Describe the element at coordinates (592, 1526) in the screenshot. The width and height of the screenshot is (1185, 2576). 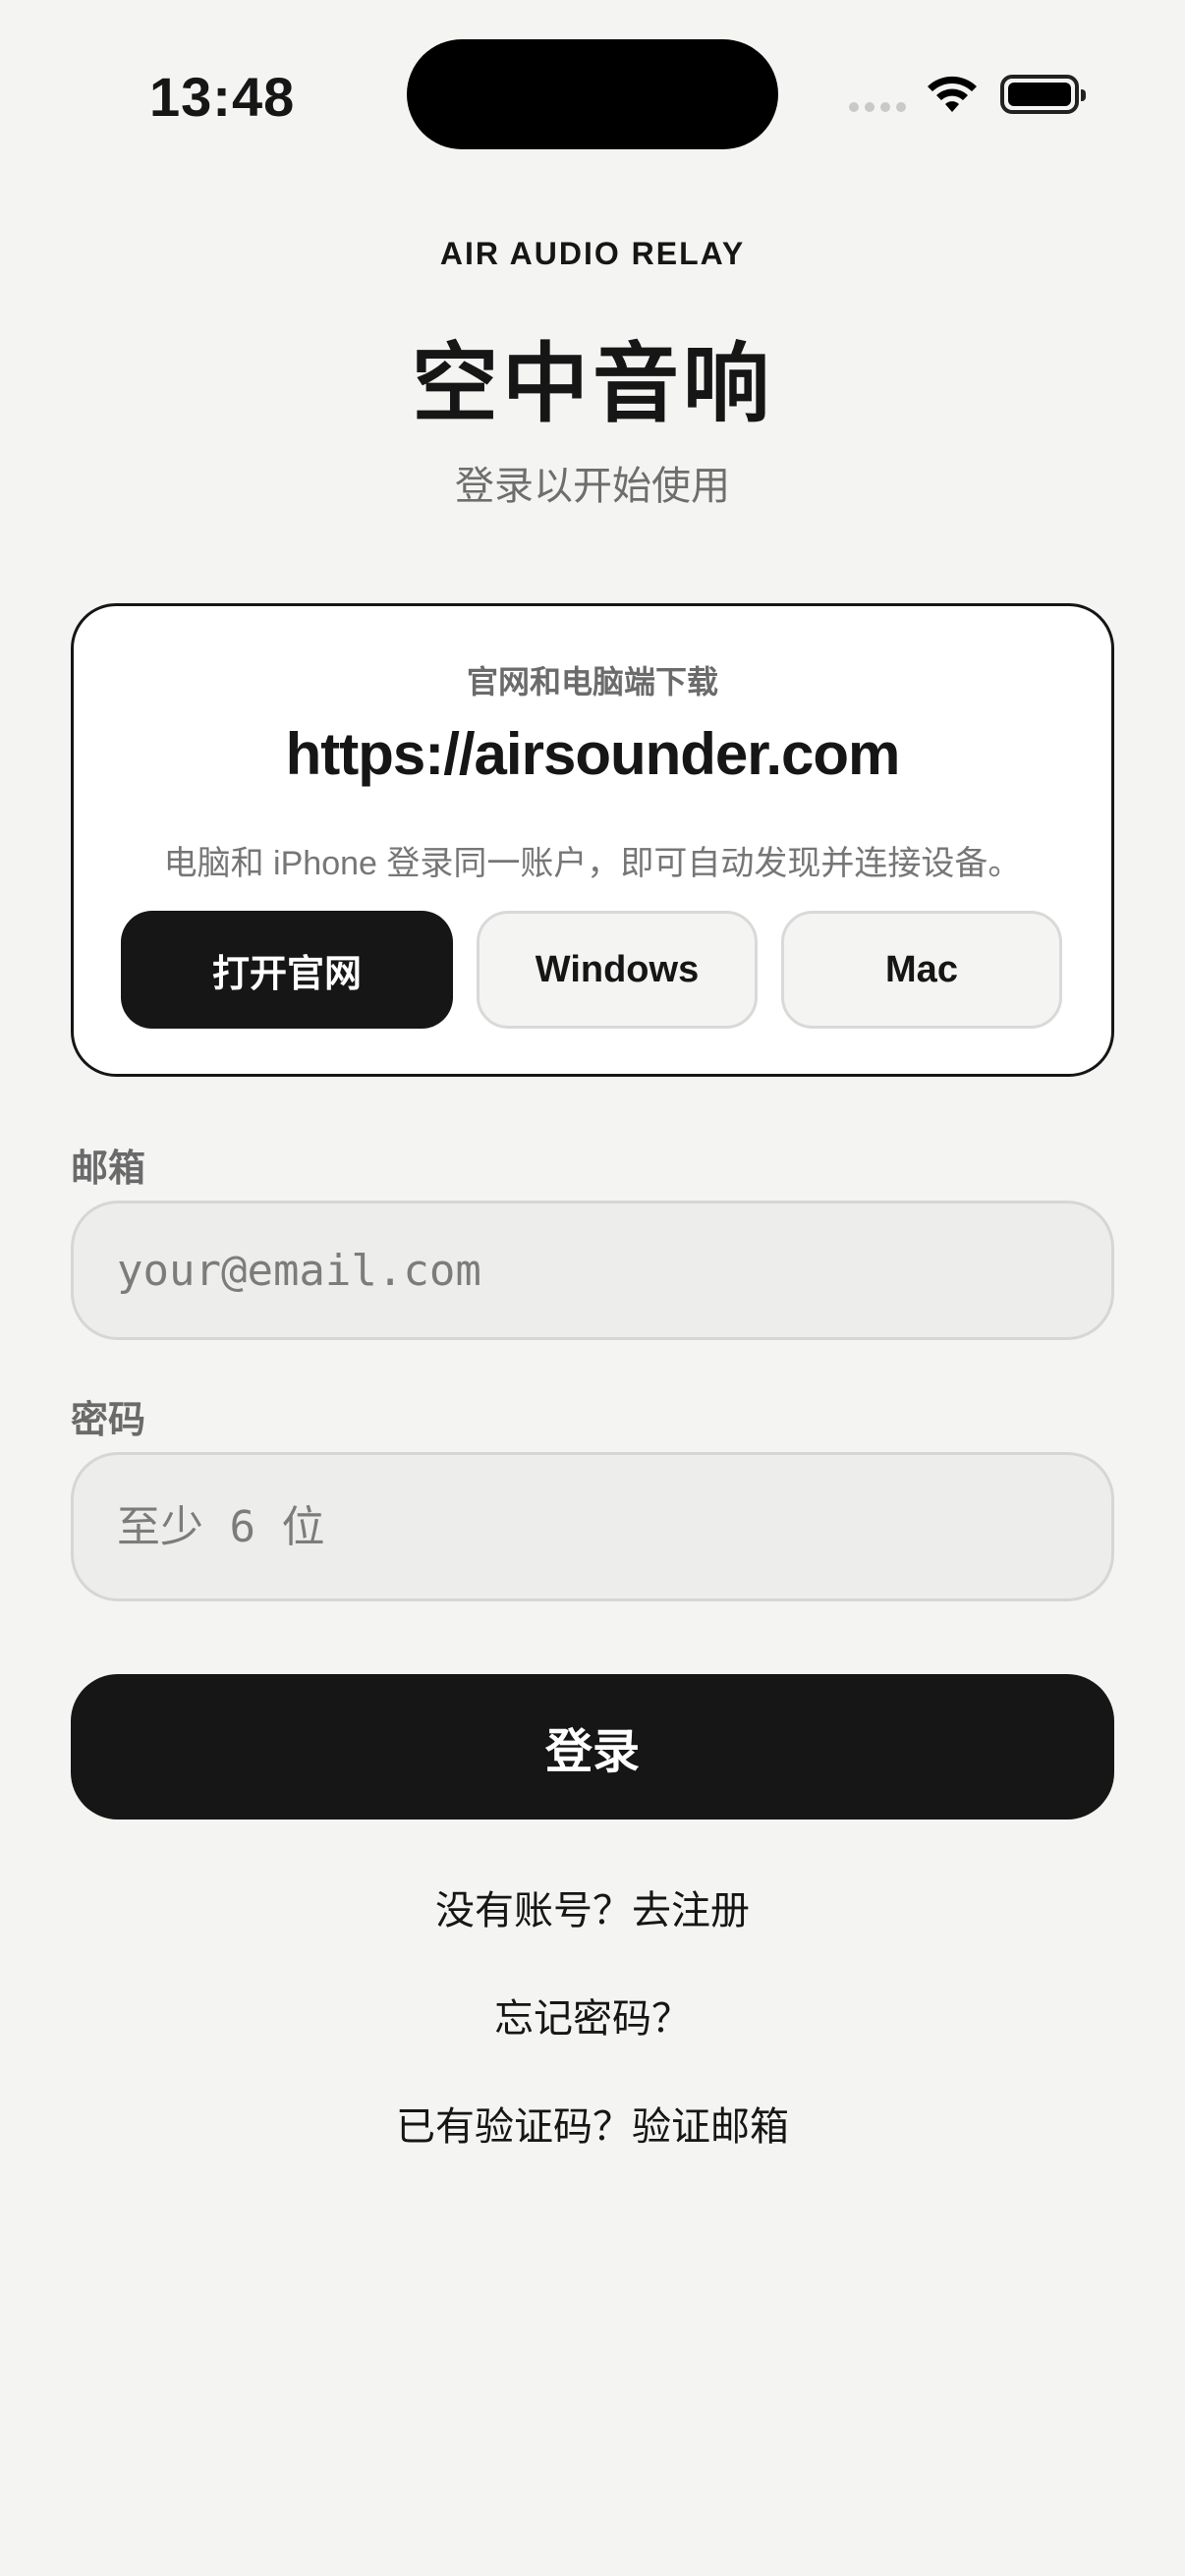
I see `password-field` at that location.